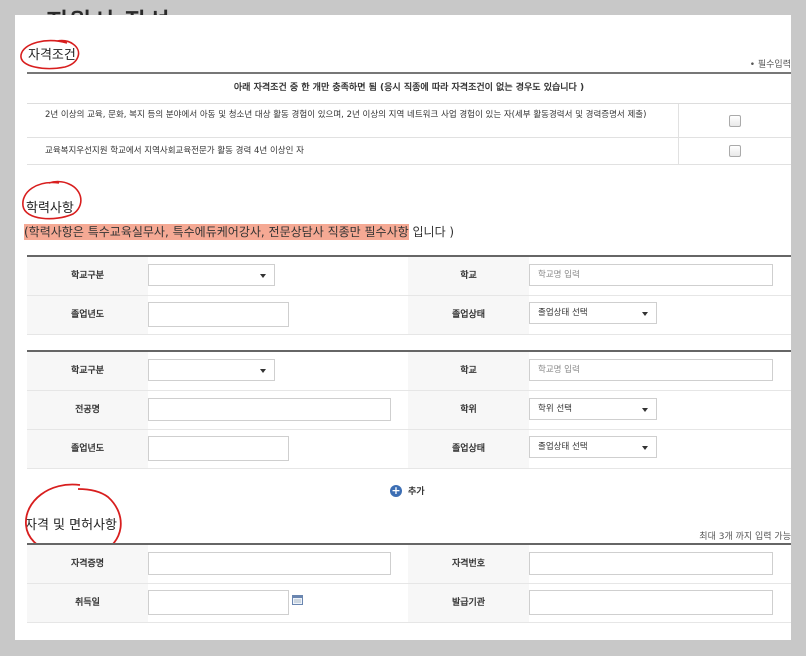 This screenshot has height=656, width=806. I want to click on cert-no-input, so click(651, 563).